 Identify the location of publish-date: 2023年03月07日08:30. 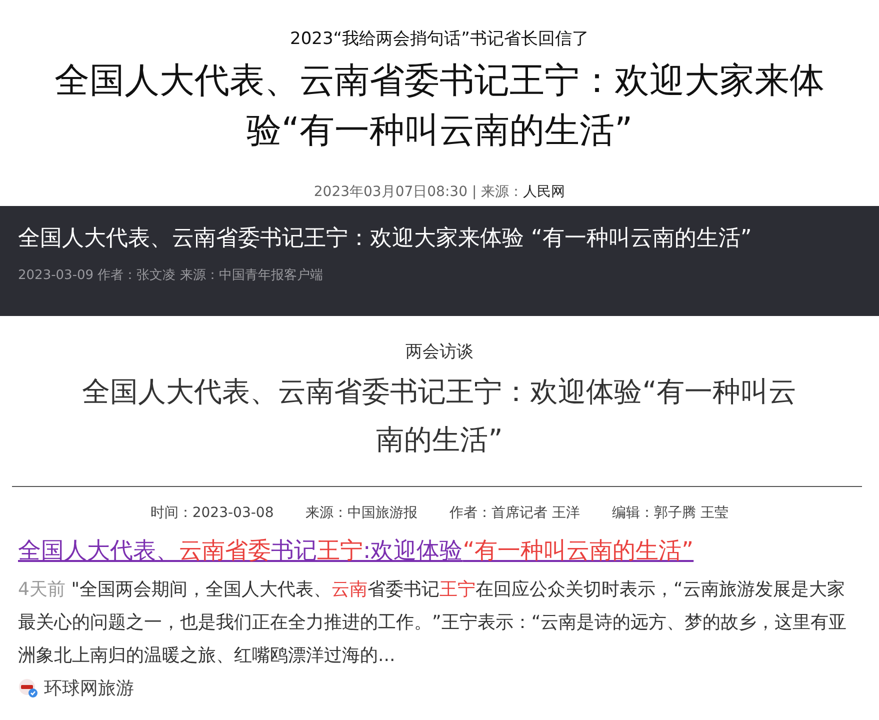
(391, 192).